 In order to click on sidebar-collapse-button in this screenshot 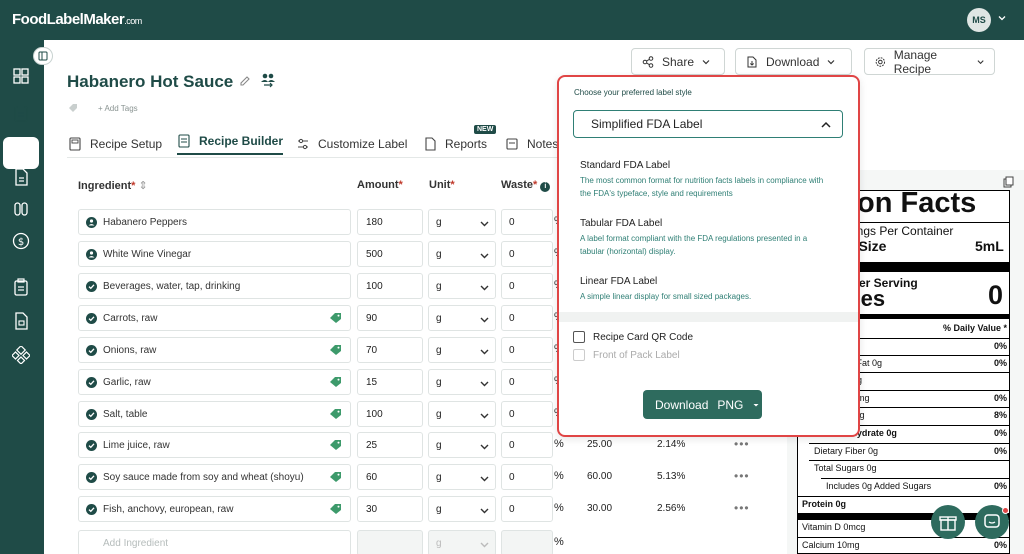, I will do `click(43, 56)`.